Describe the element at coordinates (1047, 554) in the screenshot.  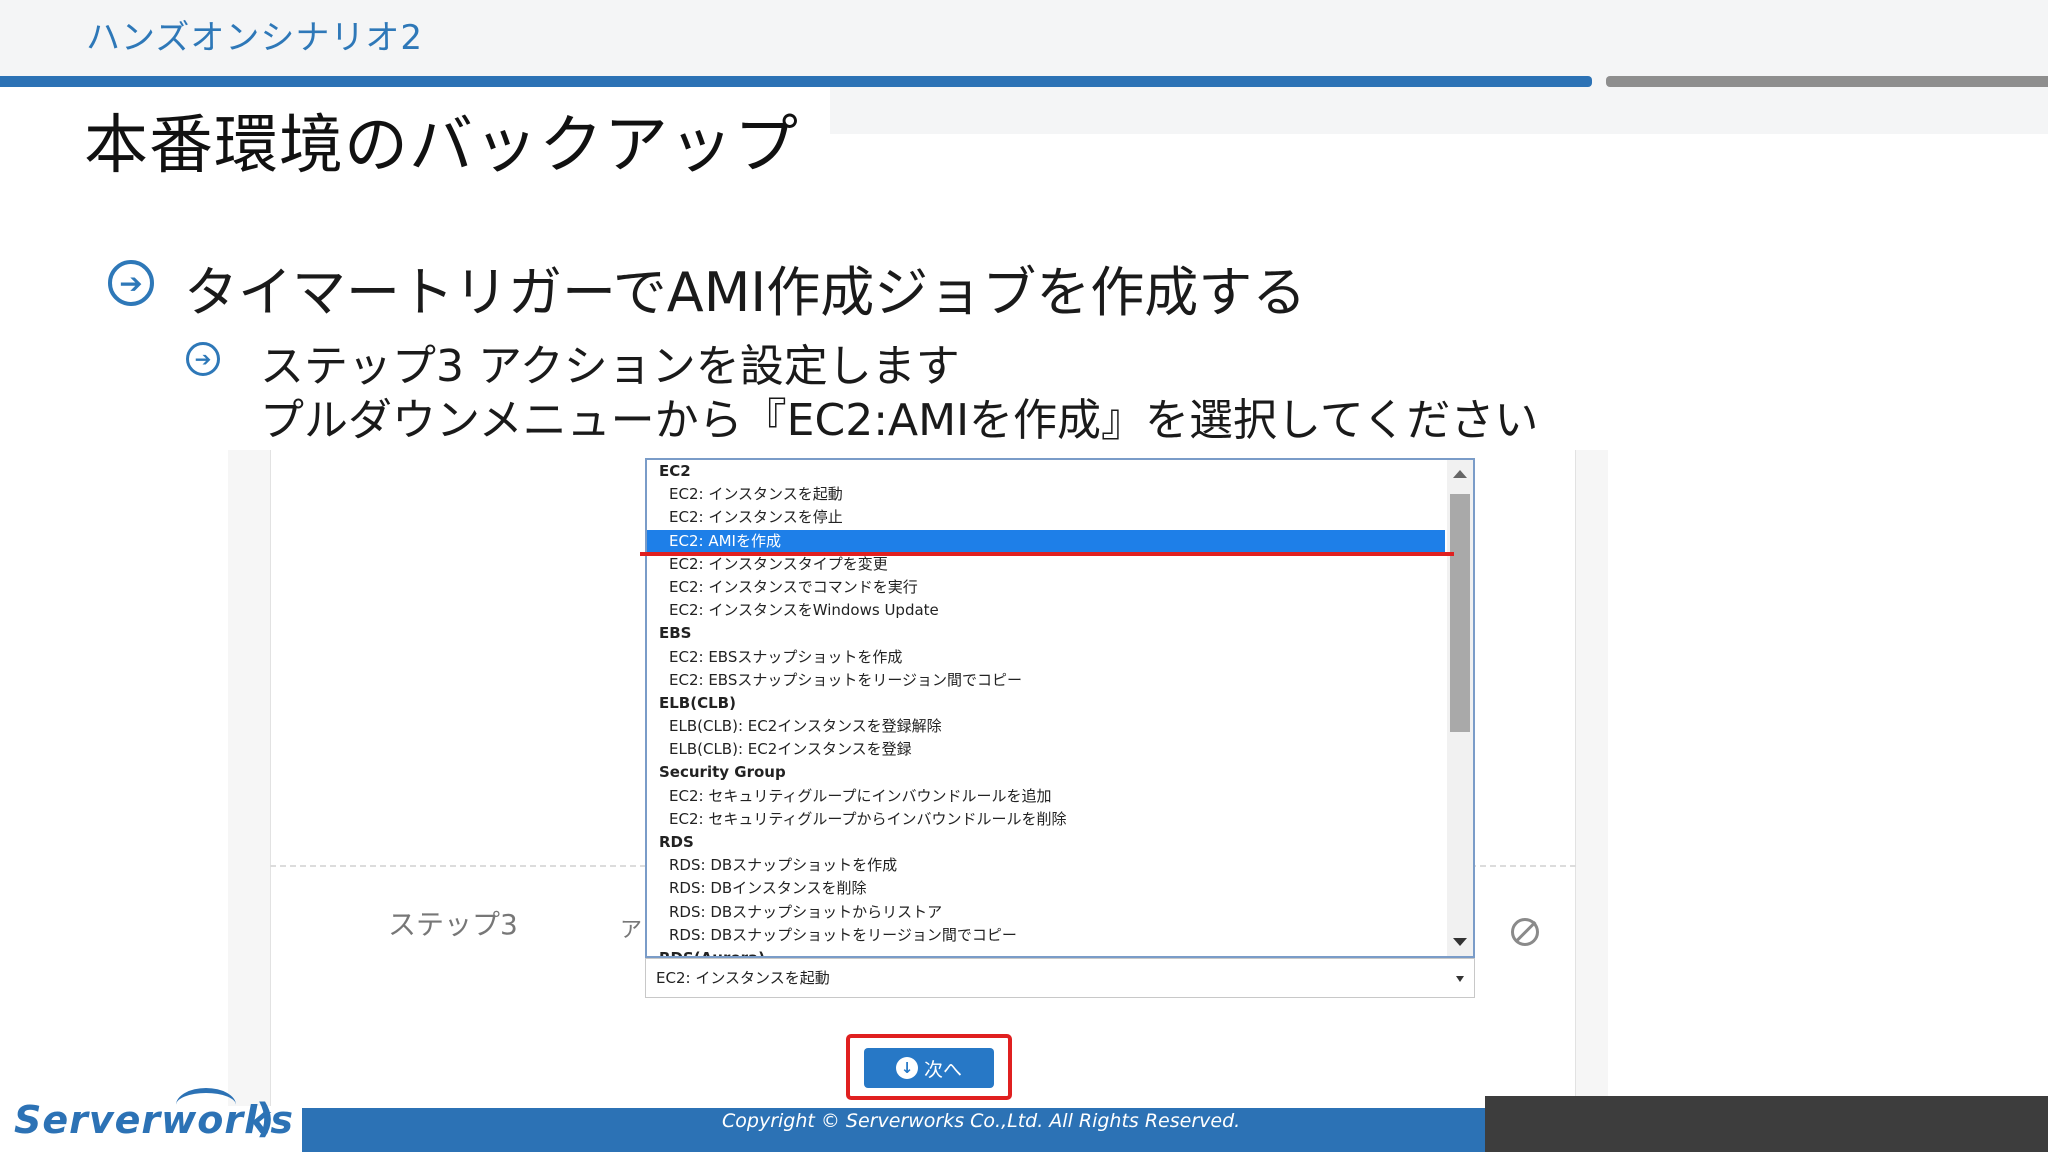
I see `highlight-underline` at that location.